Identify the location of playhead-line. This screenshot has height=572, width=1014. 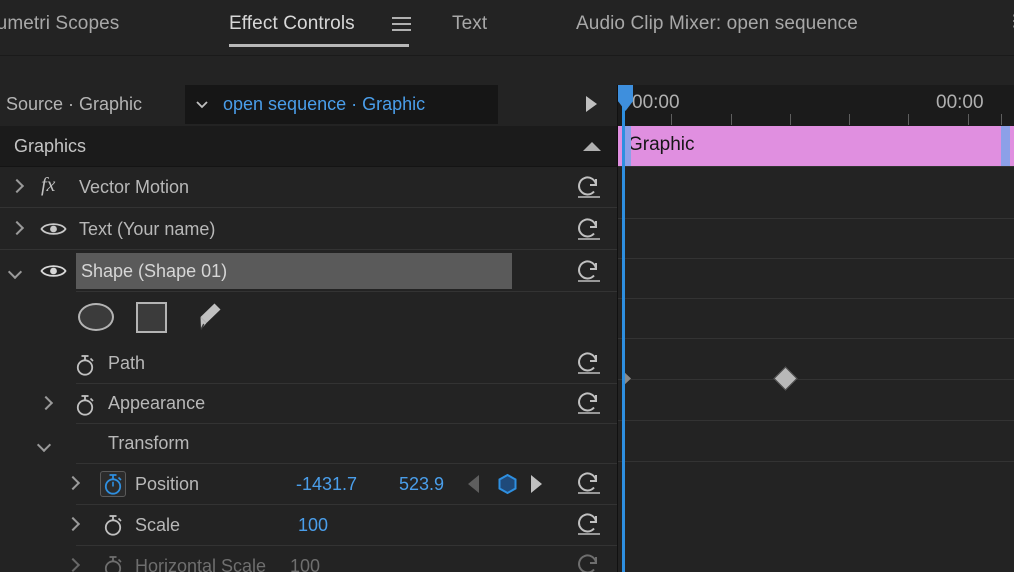
(623, 328).